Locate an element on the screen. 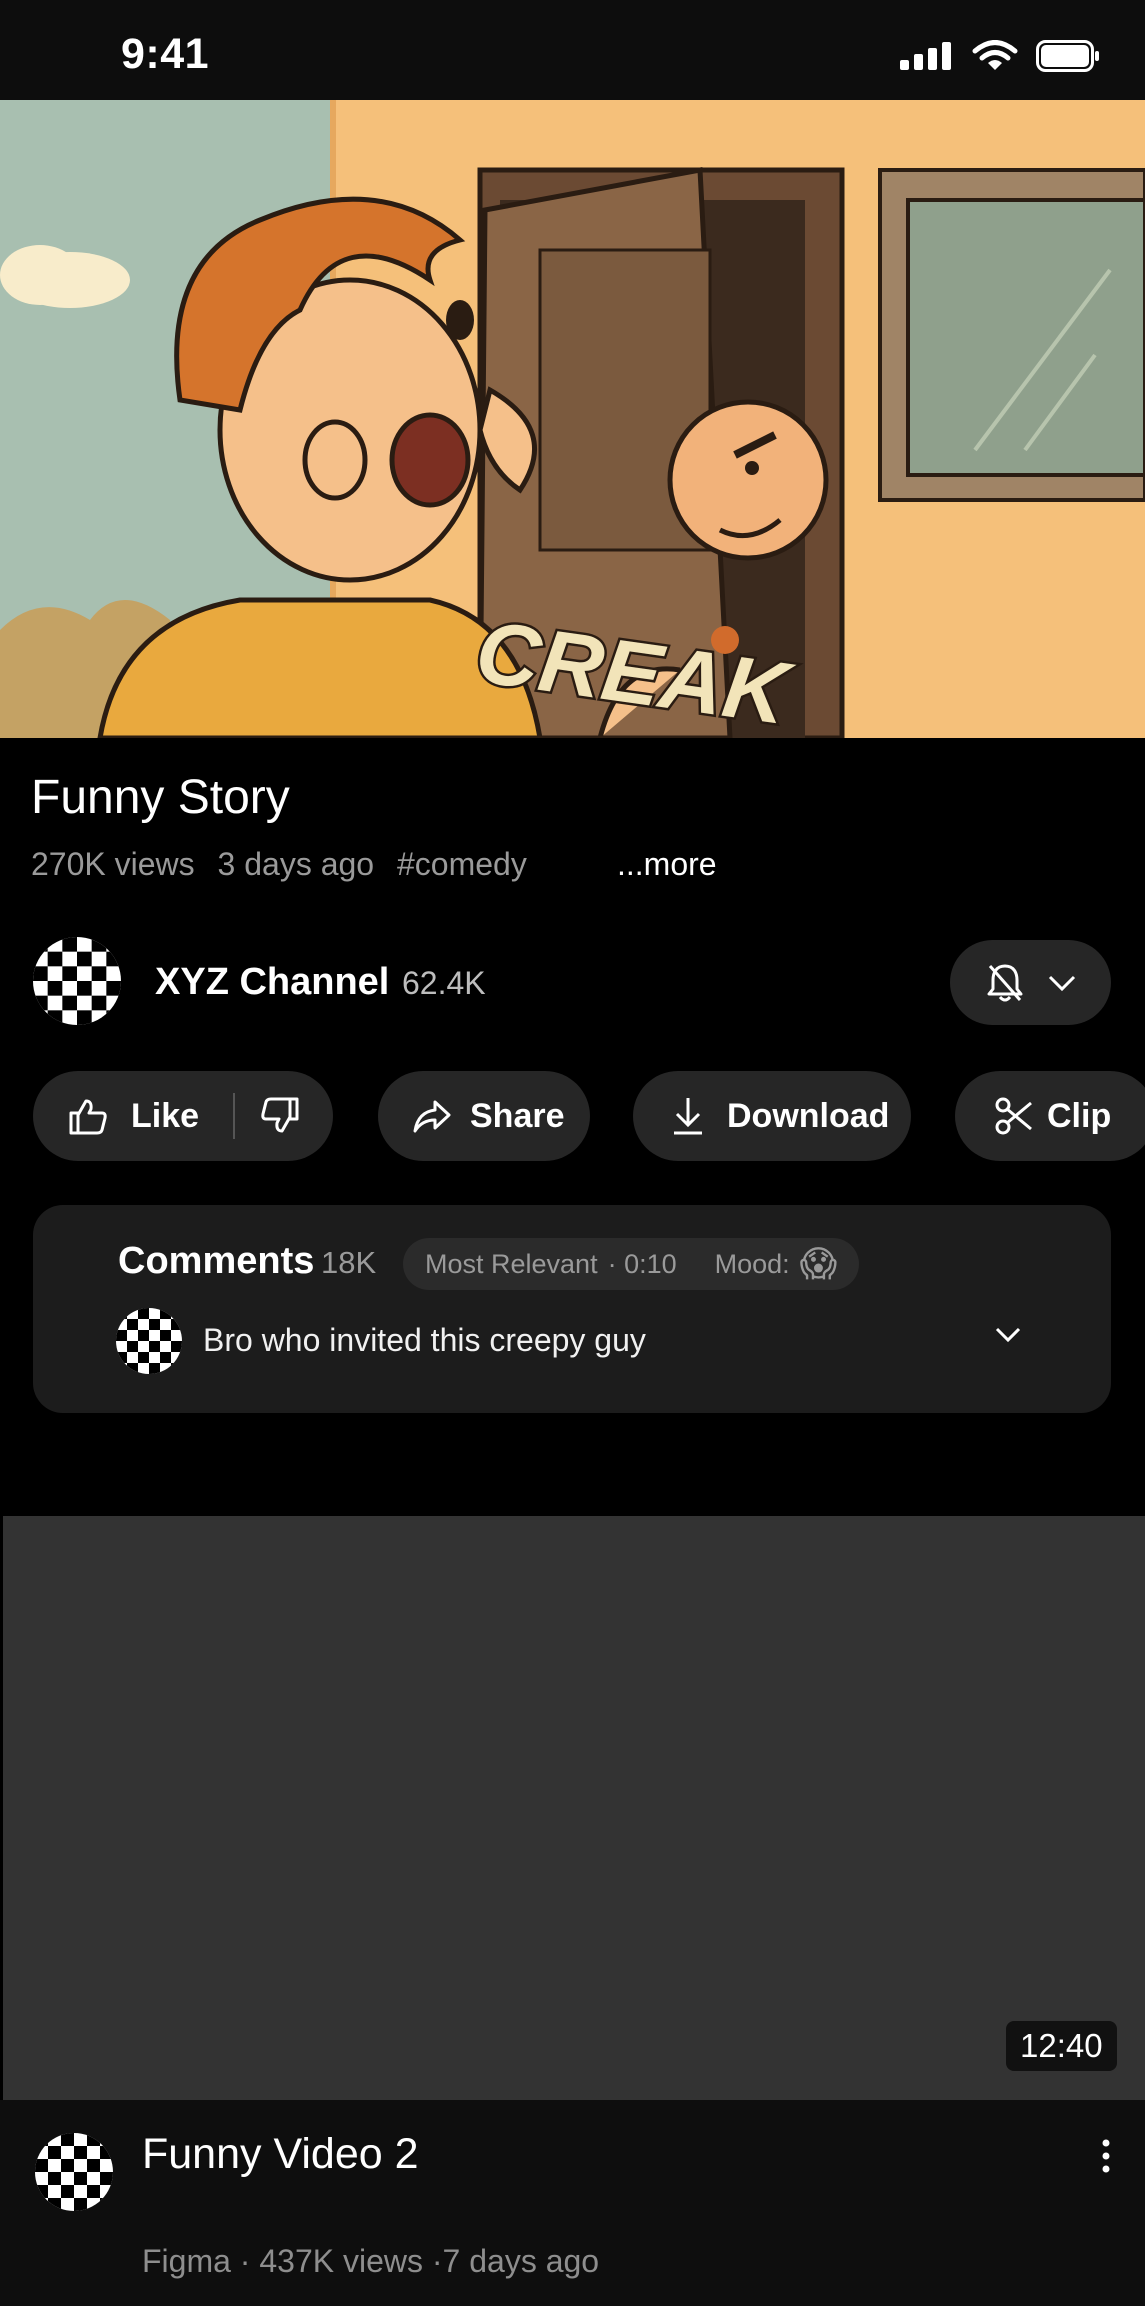 The image size is (1145, 2306). video-duration-badge: 12:40 is located at coordinates (1061, 2046).